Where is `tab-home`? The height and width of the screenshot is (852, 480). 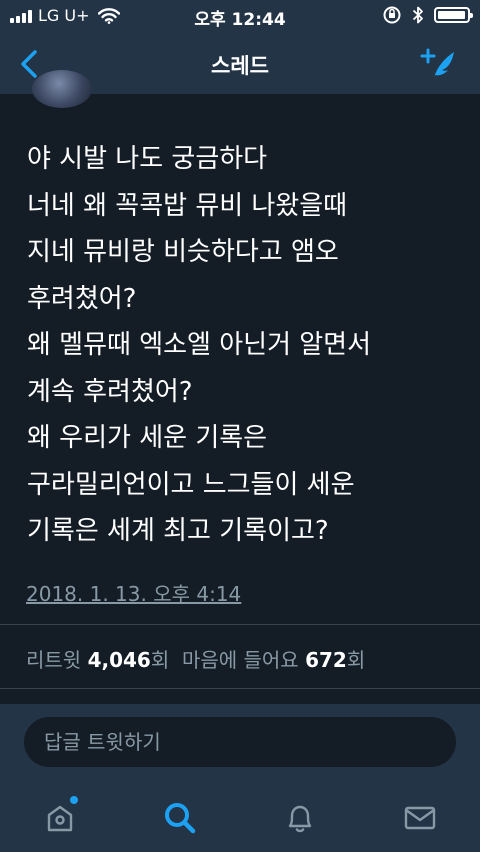
tab-home is located at coordinates (60, 817).